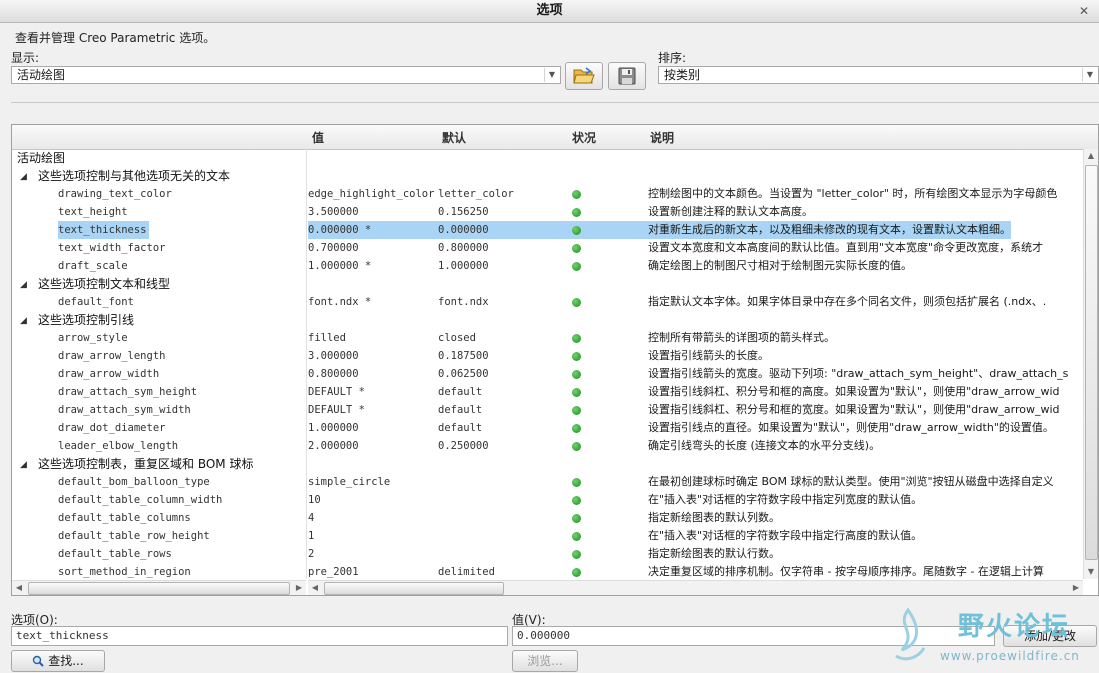 This screenshot has width=1099, height=673. What do you see at coordinates (682, 75) in the screenshot?
I see `sort-select-value: 按类别` at bounding box center [682, 75].